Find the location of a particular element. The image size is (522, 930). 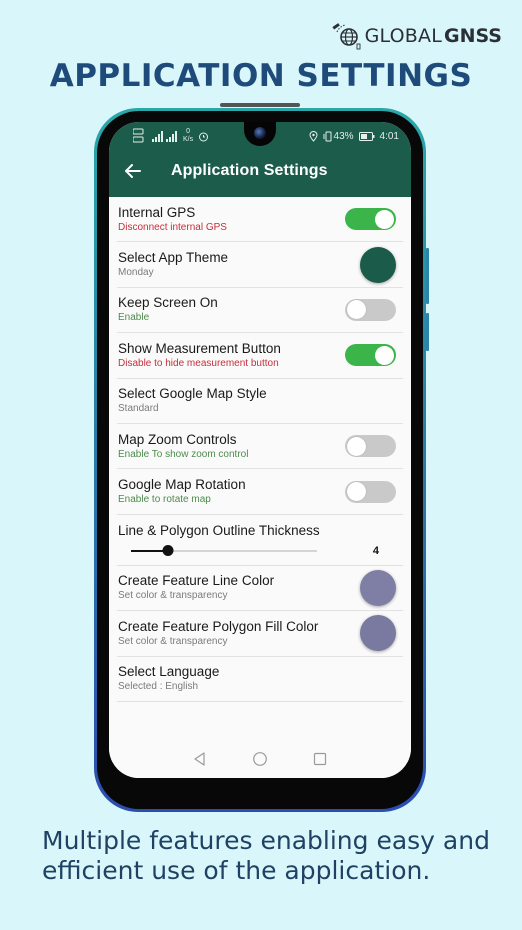

brand-logo: GLOBAL GNSS is located at coordinates (416, 36).